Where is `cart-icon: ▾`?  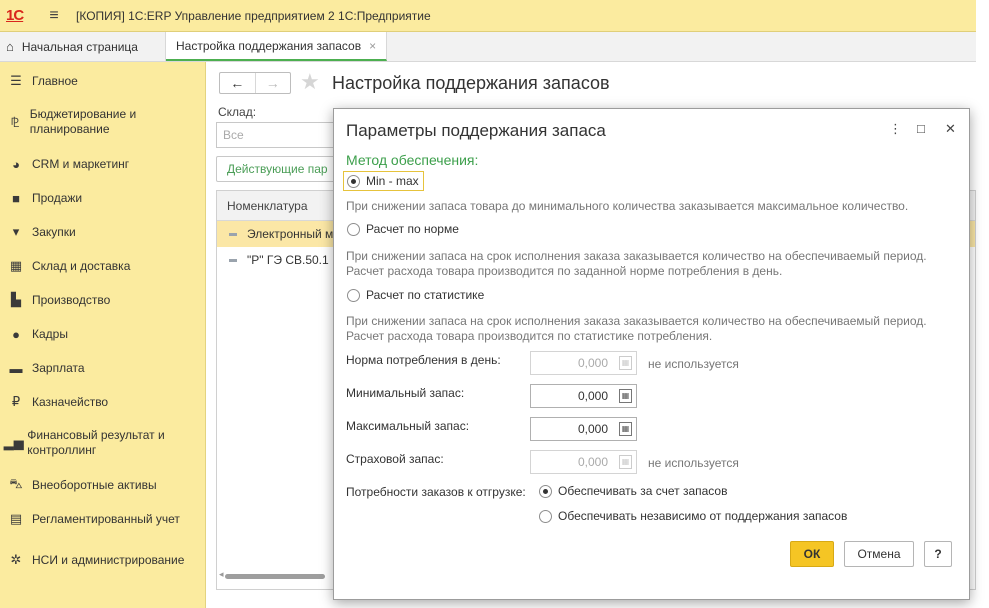
cart-icon: ▾ is located at coordinates (16, 231).